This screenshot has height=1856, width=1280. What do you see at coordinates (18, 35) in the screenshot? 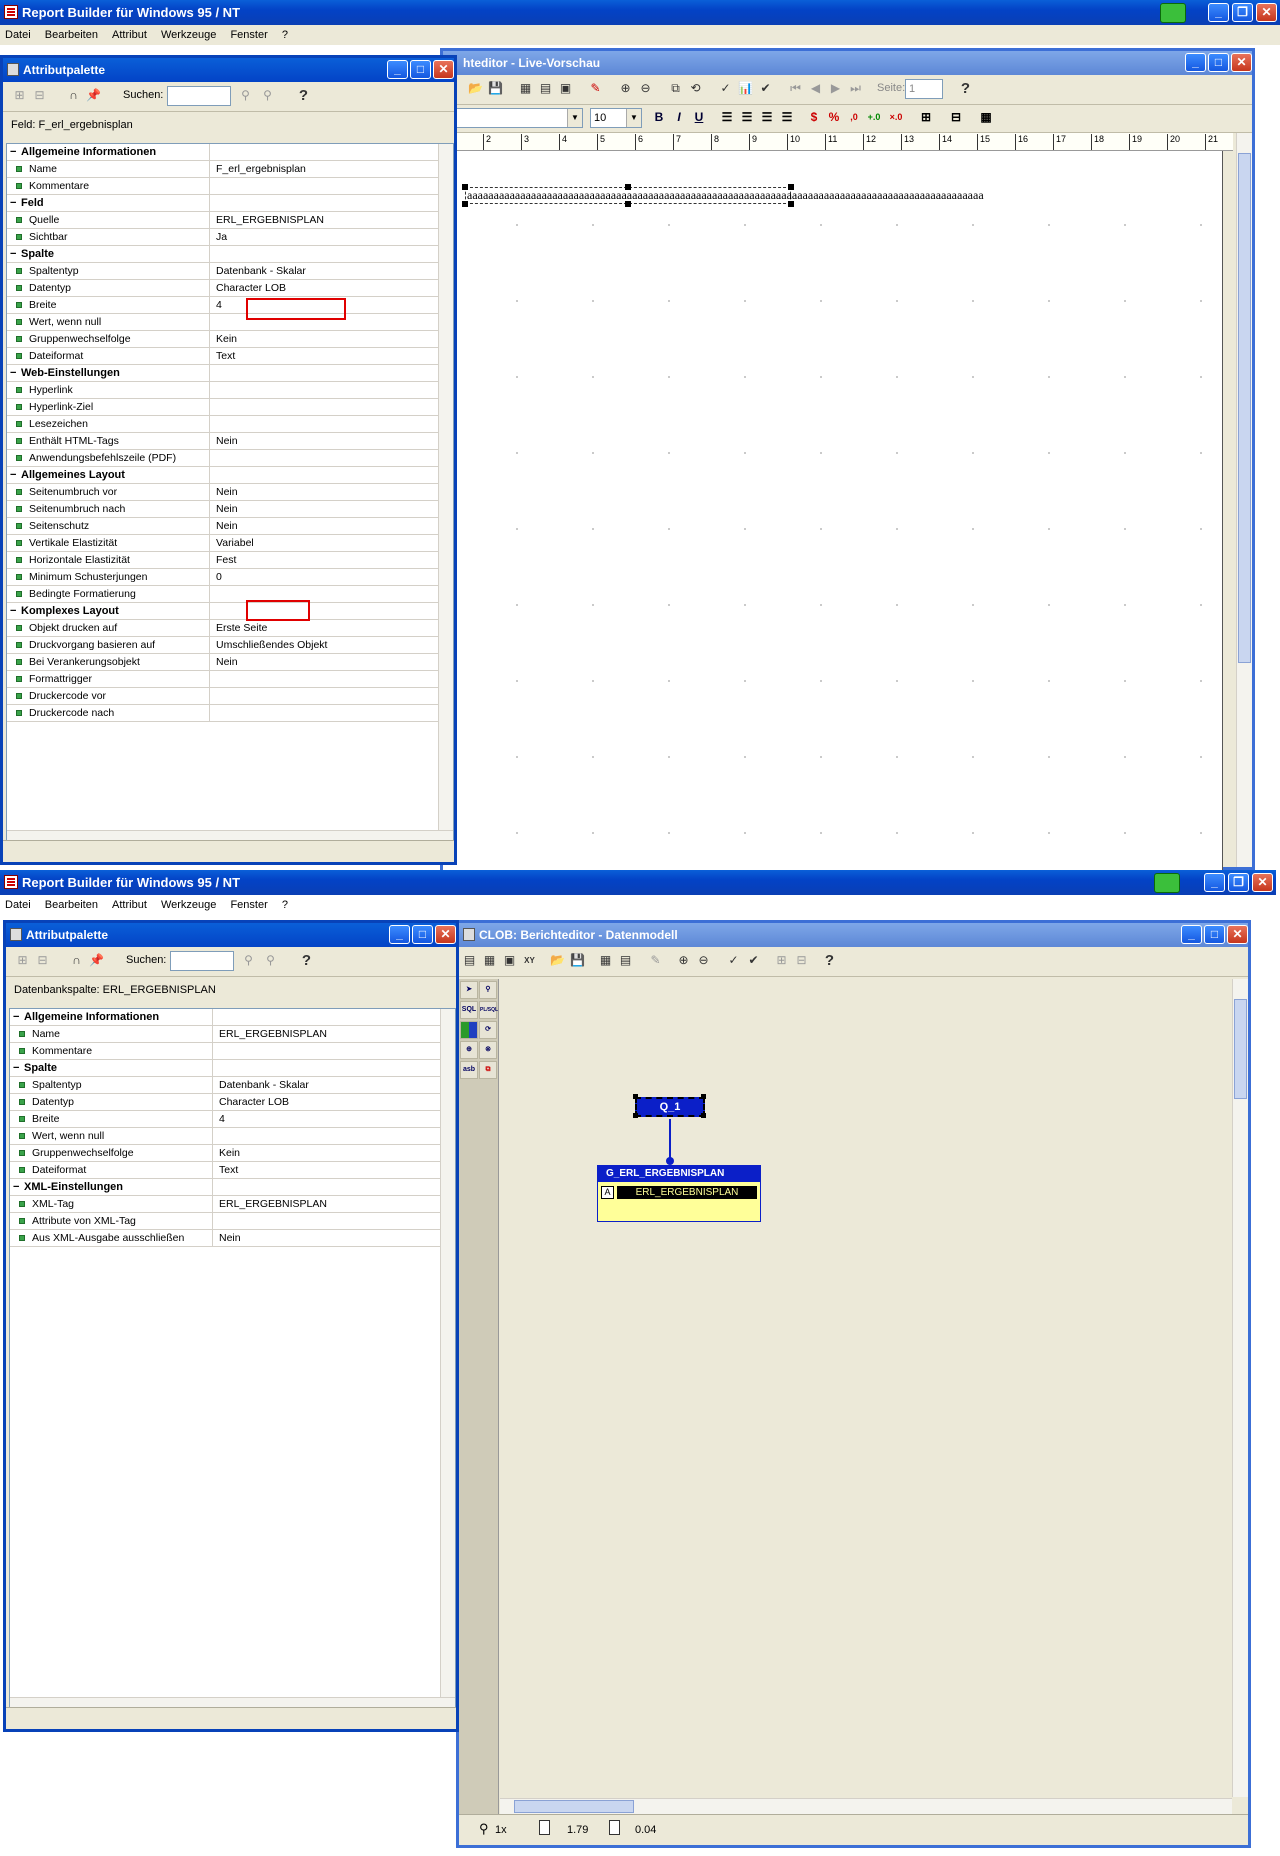
I see `menu-datei: Datei` at bounding box center [18, 35].